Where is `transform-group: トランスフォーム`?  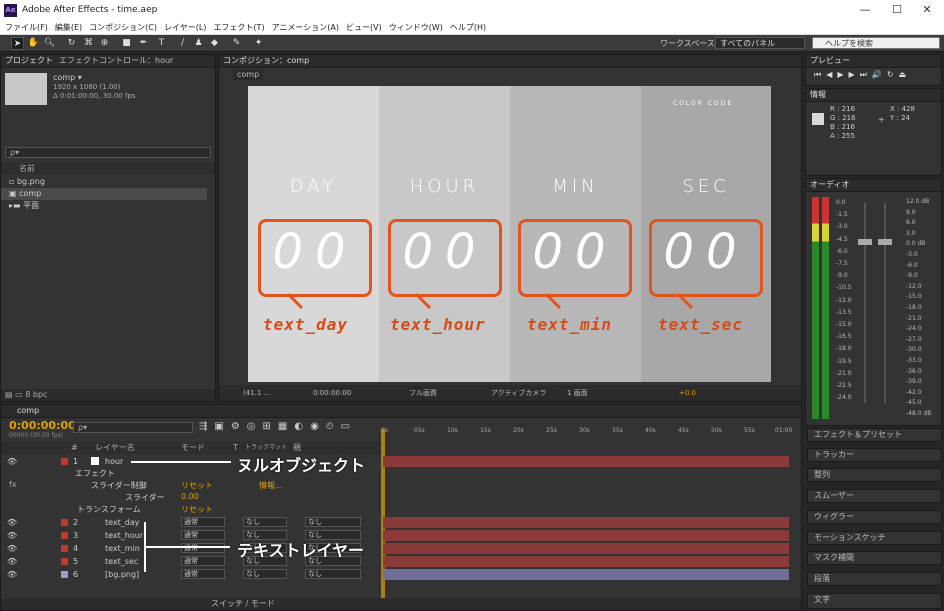 transform-group: トランスフォーム is located at coordinates (109, 509).